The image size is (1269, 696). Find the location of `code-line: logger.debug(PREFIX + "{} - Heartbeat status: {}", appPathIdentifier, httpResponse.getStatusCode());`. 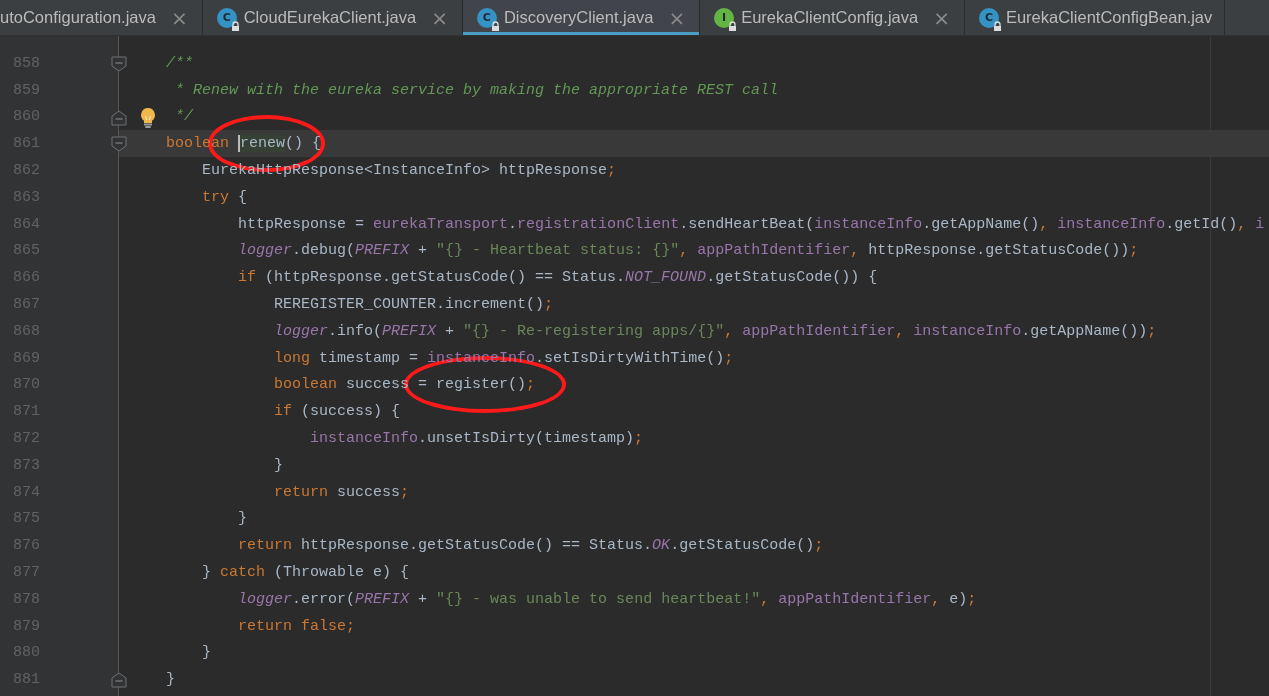

code-line: logger.debug(PREFIX + "{} - Heartbeat status: {}", appPathIdentifier, httpResponse.getStatusCode()); is located at coordinates (688, 251).